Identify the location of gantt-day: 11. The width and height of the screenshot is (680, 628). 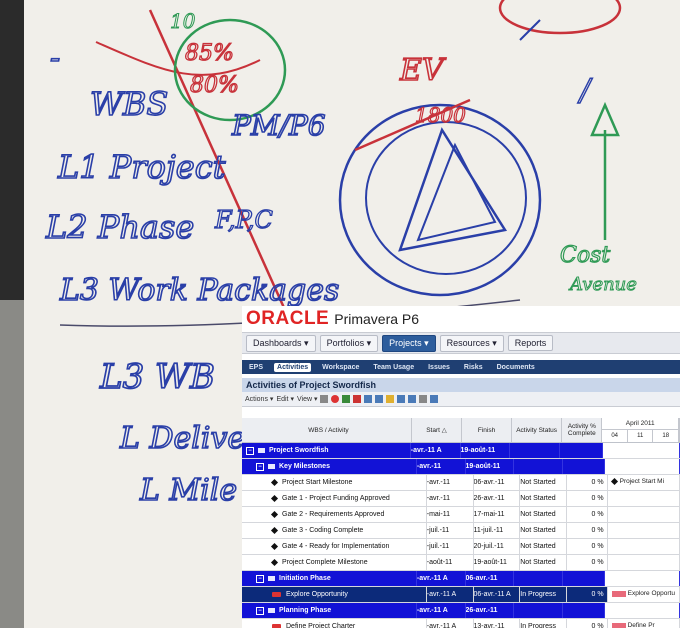
(641, 436).